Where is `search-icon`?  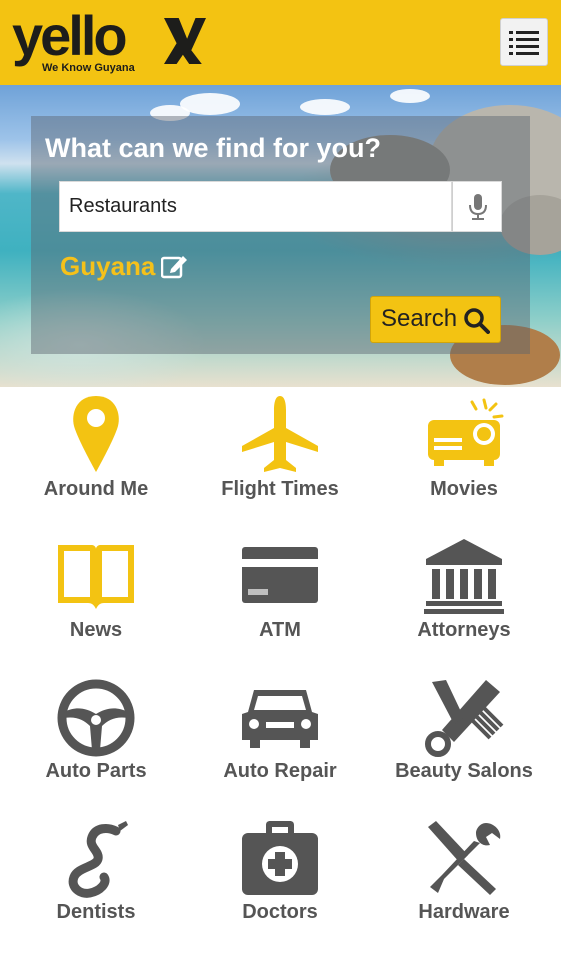 search-icon is located at coordinates (477, 321).